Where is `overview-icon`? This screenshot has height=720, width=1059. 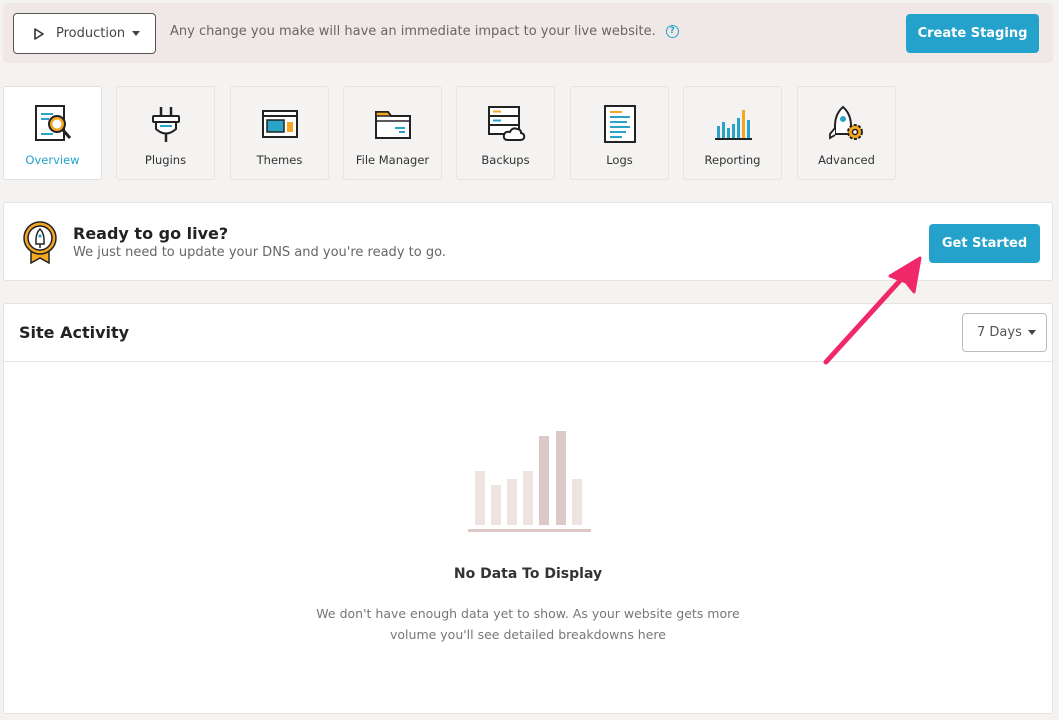
overview-icon is located at coordinates (53, 124).